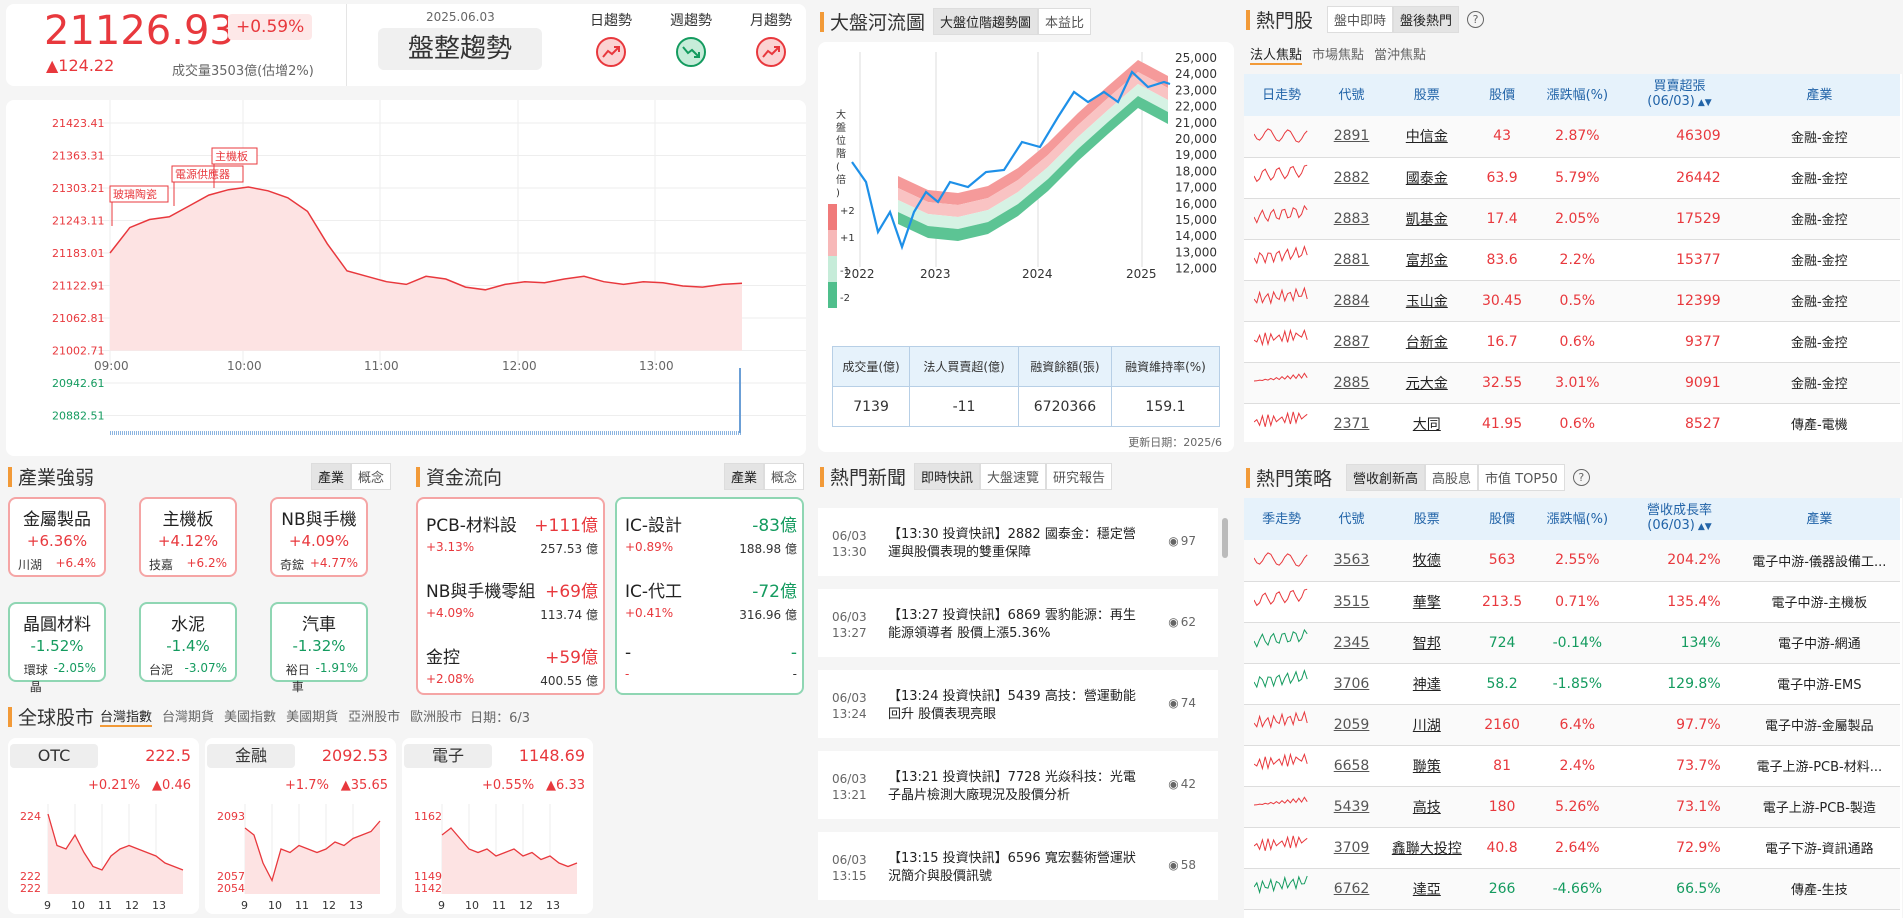 The height and width of the screenshot is (918, 1903). What do you see at coordinates (370, 476) in the screenshot?
I see `industry-tab-concept: 概念` at bounding box center [370, 476].